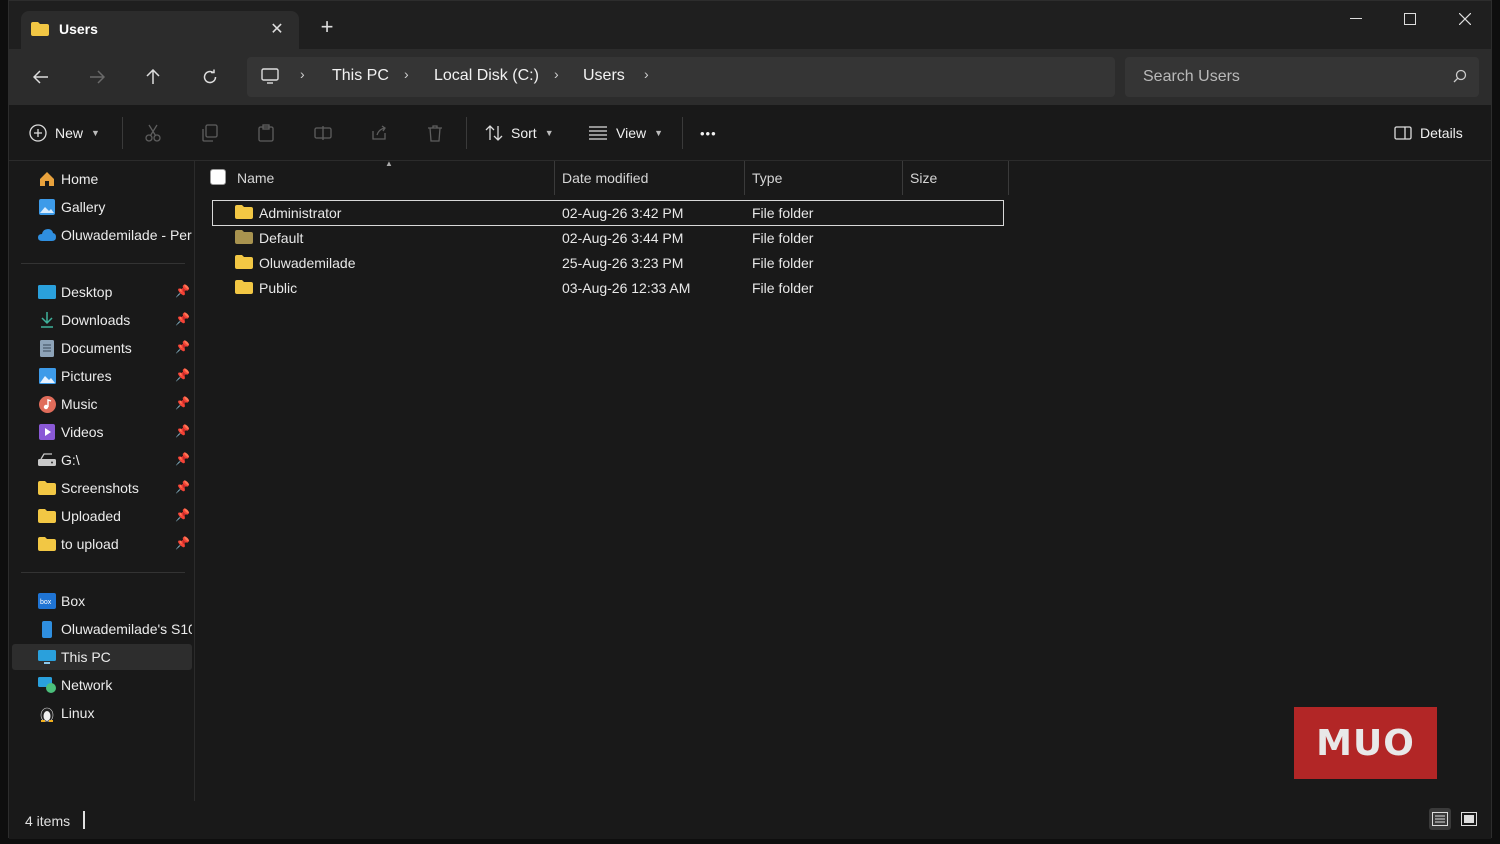 Image resolution: width=1500 pixels, height=844 pixels. What do you see at coordinates (102, 629) in the screenshot?
I see `sidebar-item-phone: Oluwademilade's S10` at bounding box center [102, 629].